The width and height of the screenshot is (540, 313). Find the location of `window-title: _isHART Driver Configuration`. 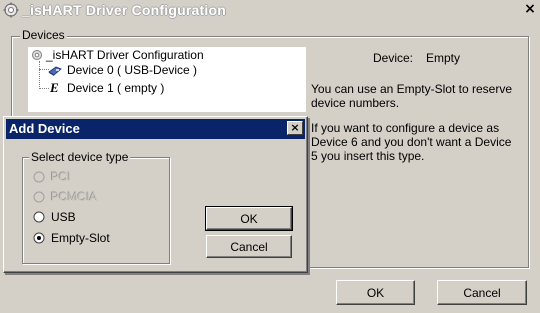

window-title: _isHART Driver Configuration is located at coordinates (124, 10).